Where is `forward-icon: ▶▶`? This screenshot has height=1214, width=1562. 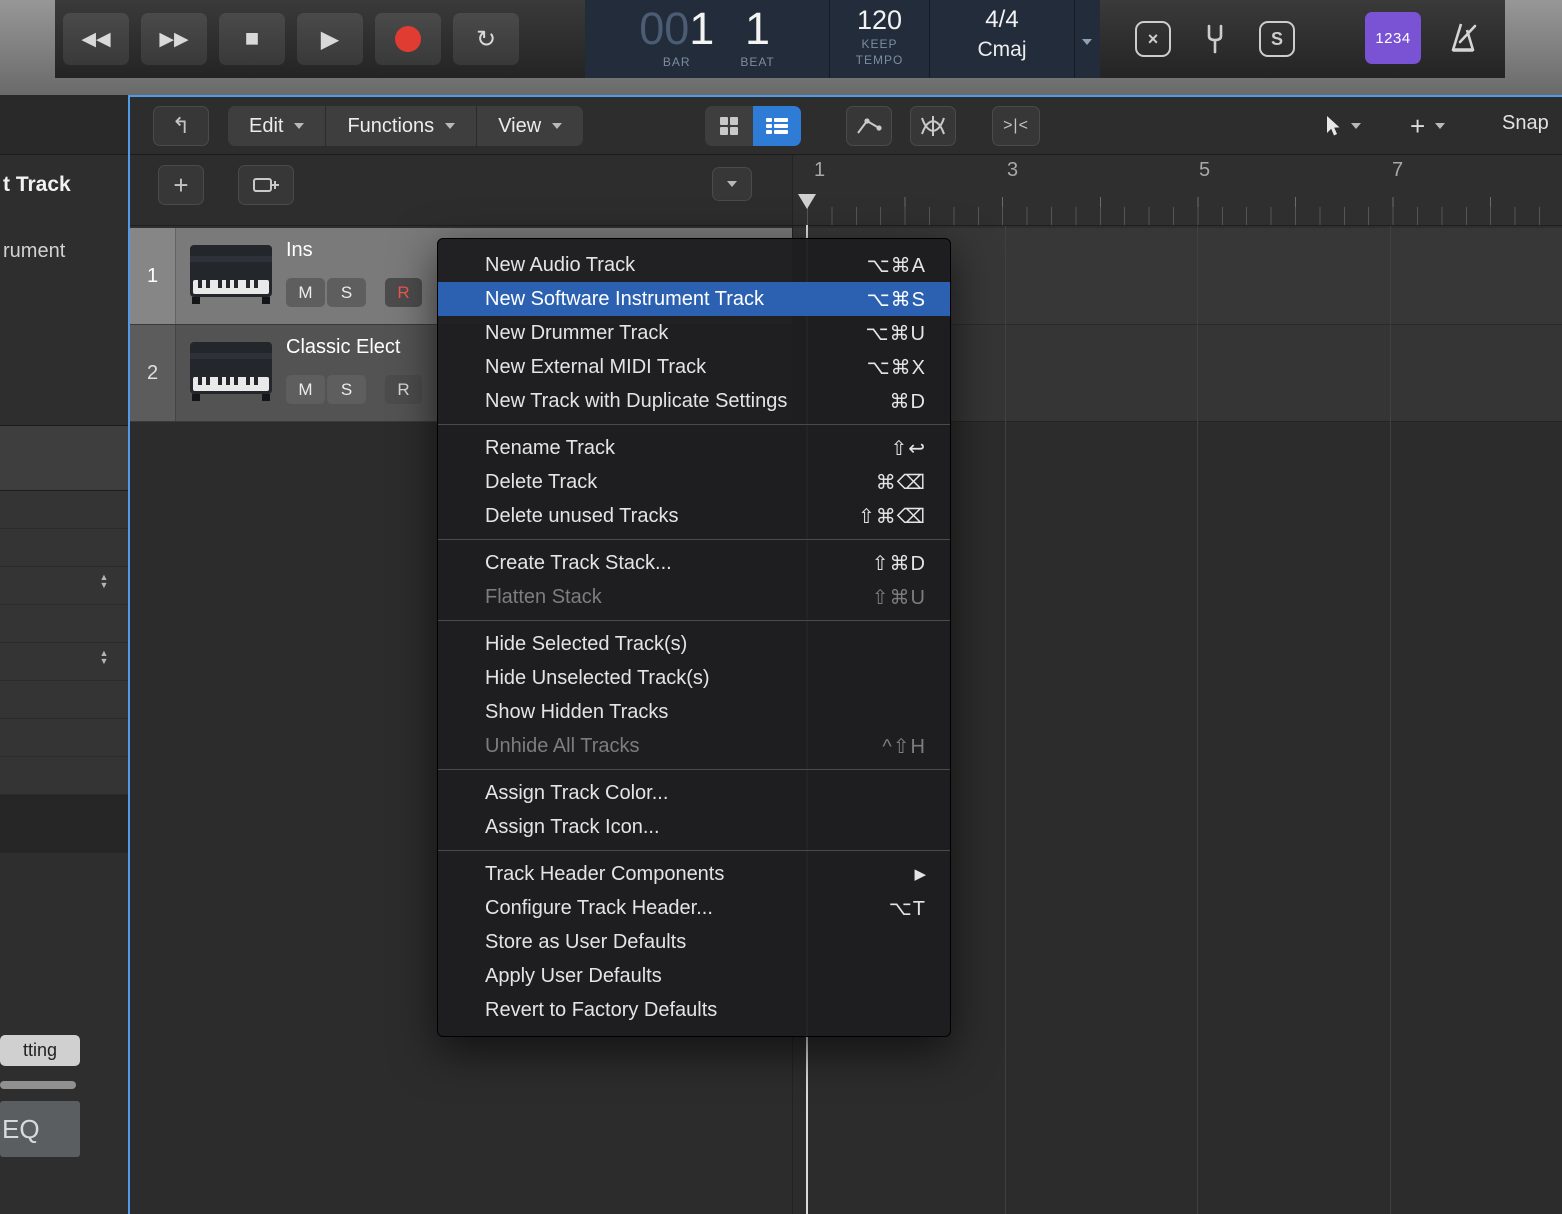
forward-icon: ▶▶ is located at coordinates (174, 39).